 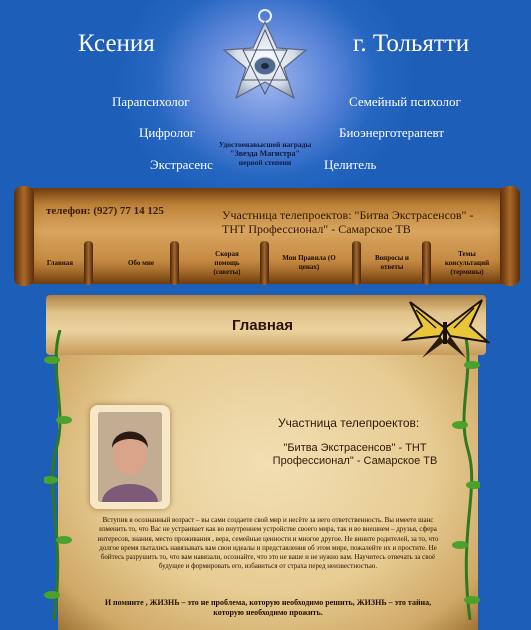 I want to click on role-bioenergy-therapist: Биоэнерготерапевт, so click(x=391, y=132).